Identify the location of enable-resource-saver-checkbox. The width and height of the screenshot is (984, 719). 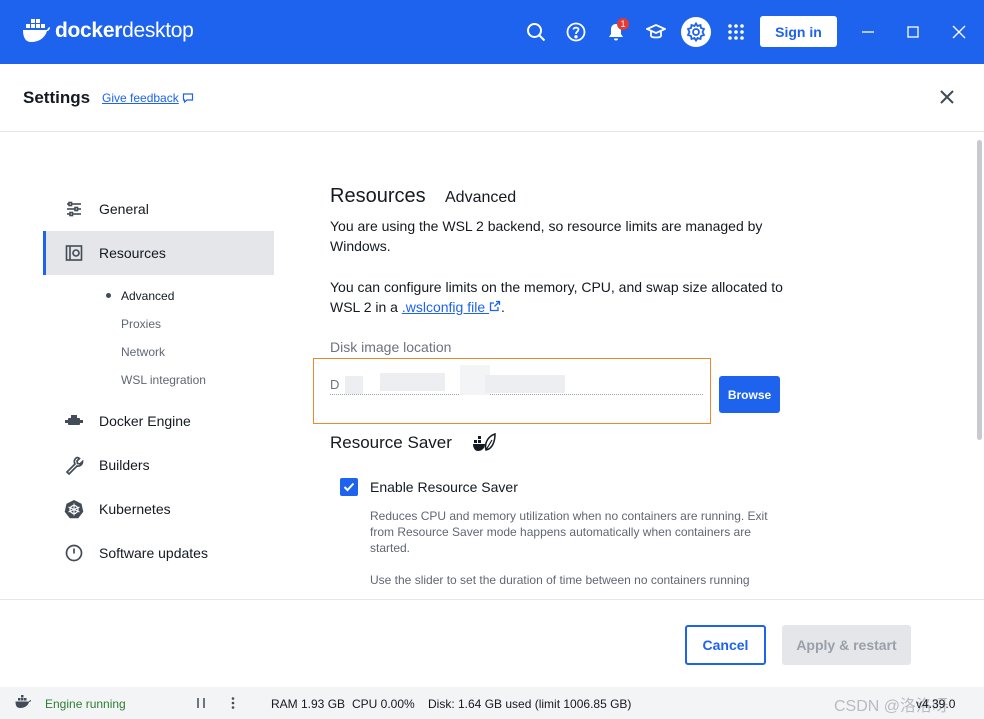
(349, 487).